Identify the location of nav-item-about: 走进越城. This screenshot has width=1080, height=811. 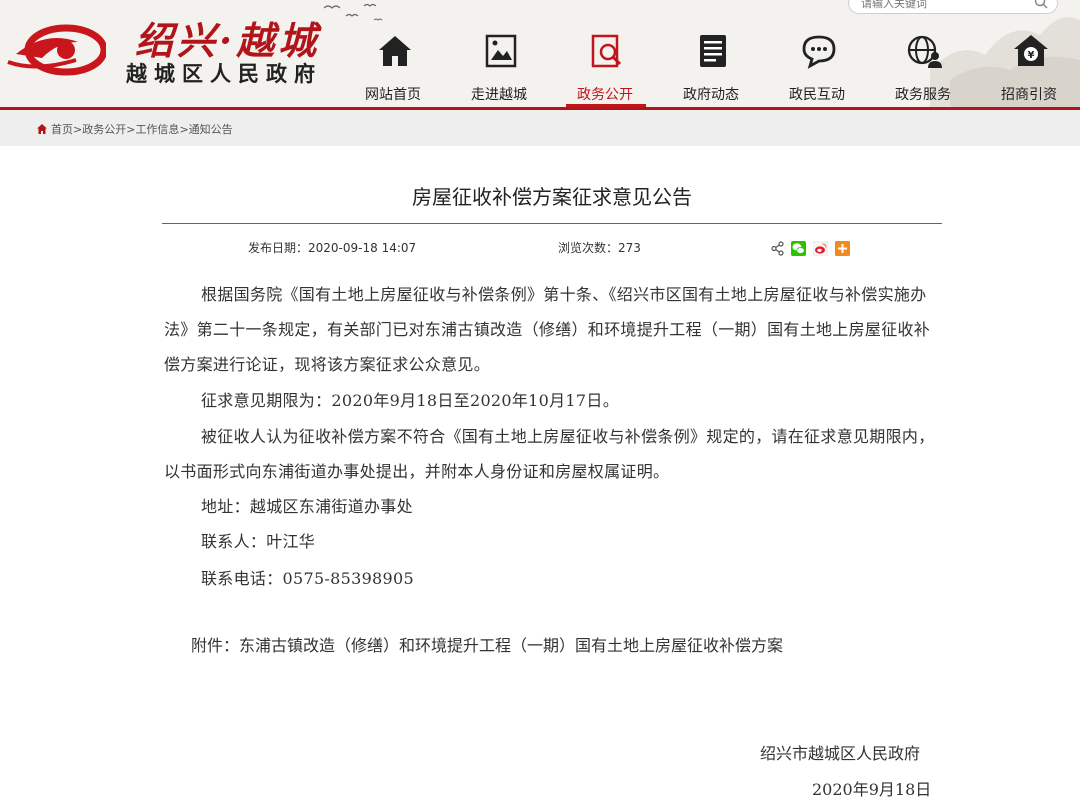
(499, 68).